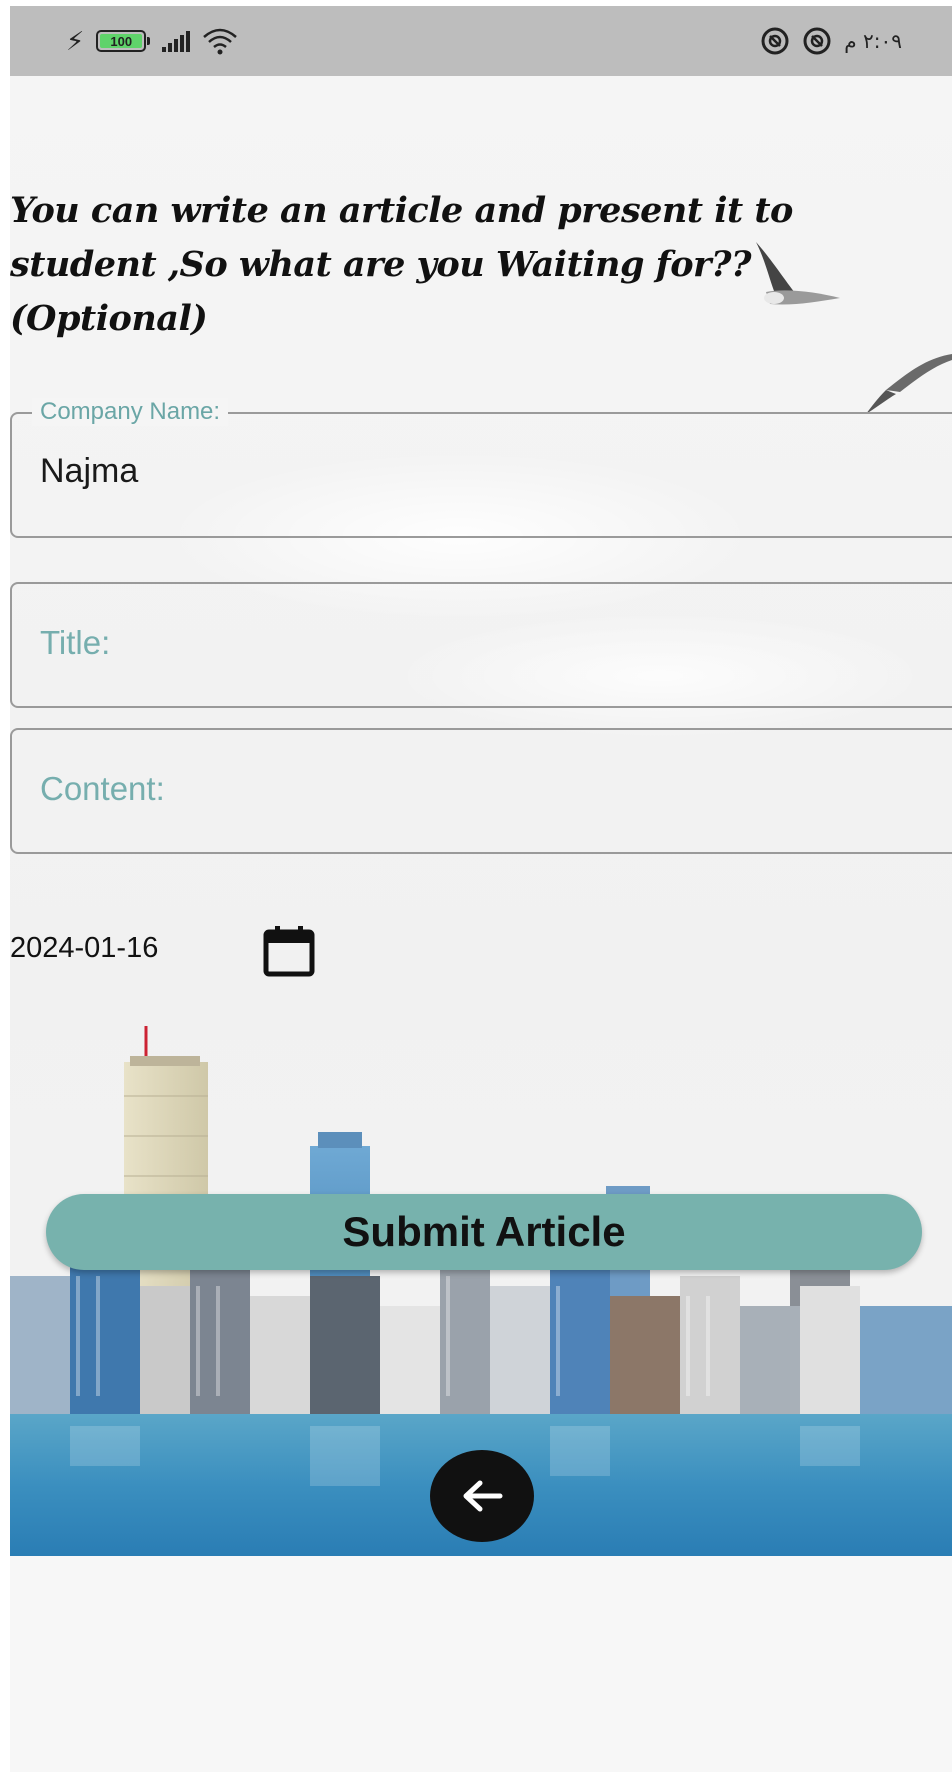 This screenshot has height=1772, width=952. Describe the element at coordinates (84, 948) in the screenshot. I see `selected-date: 2024-01-16` at that location.